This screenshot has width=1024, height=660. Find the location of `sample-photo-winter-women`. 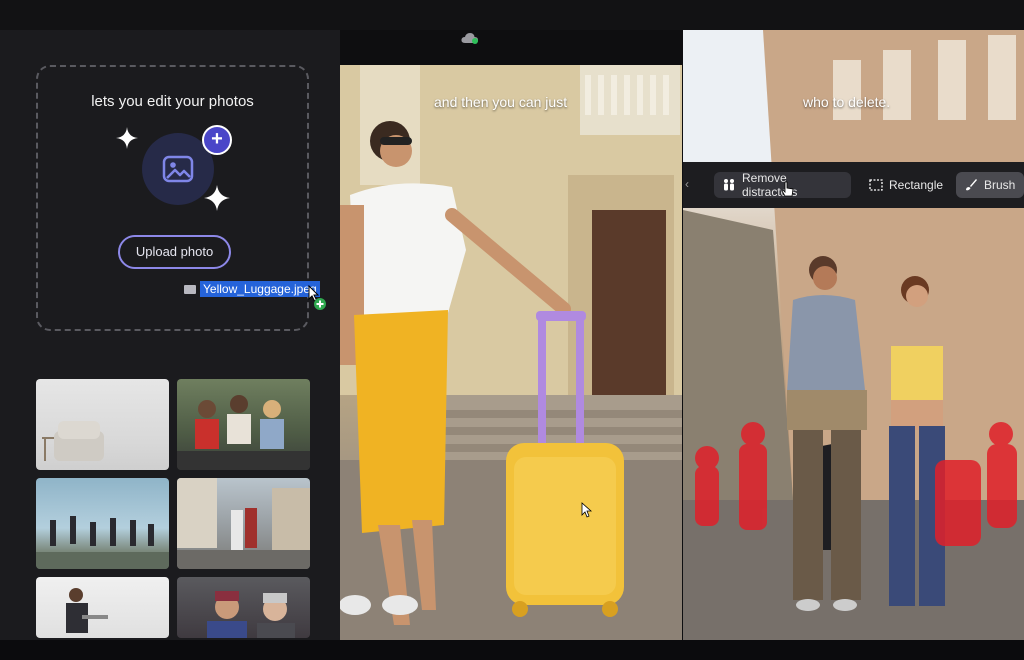

sample-photo-winter-women is located at coordinates (243, 607).